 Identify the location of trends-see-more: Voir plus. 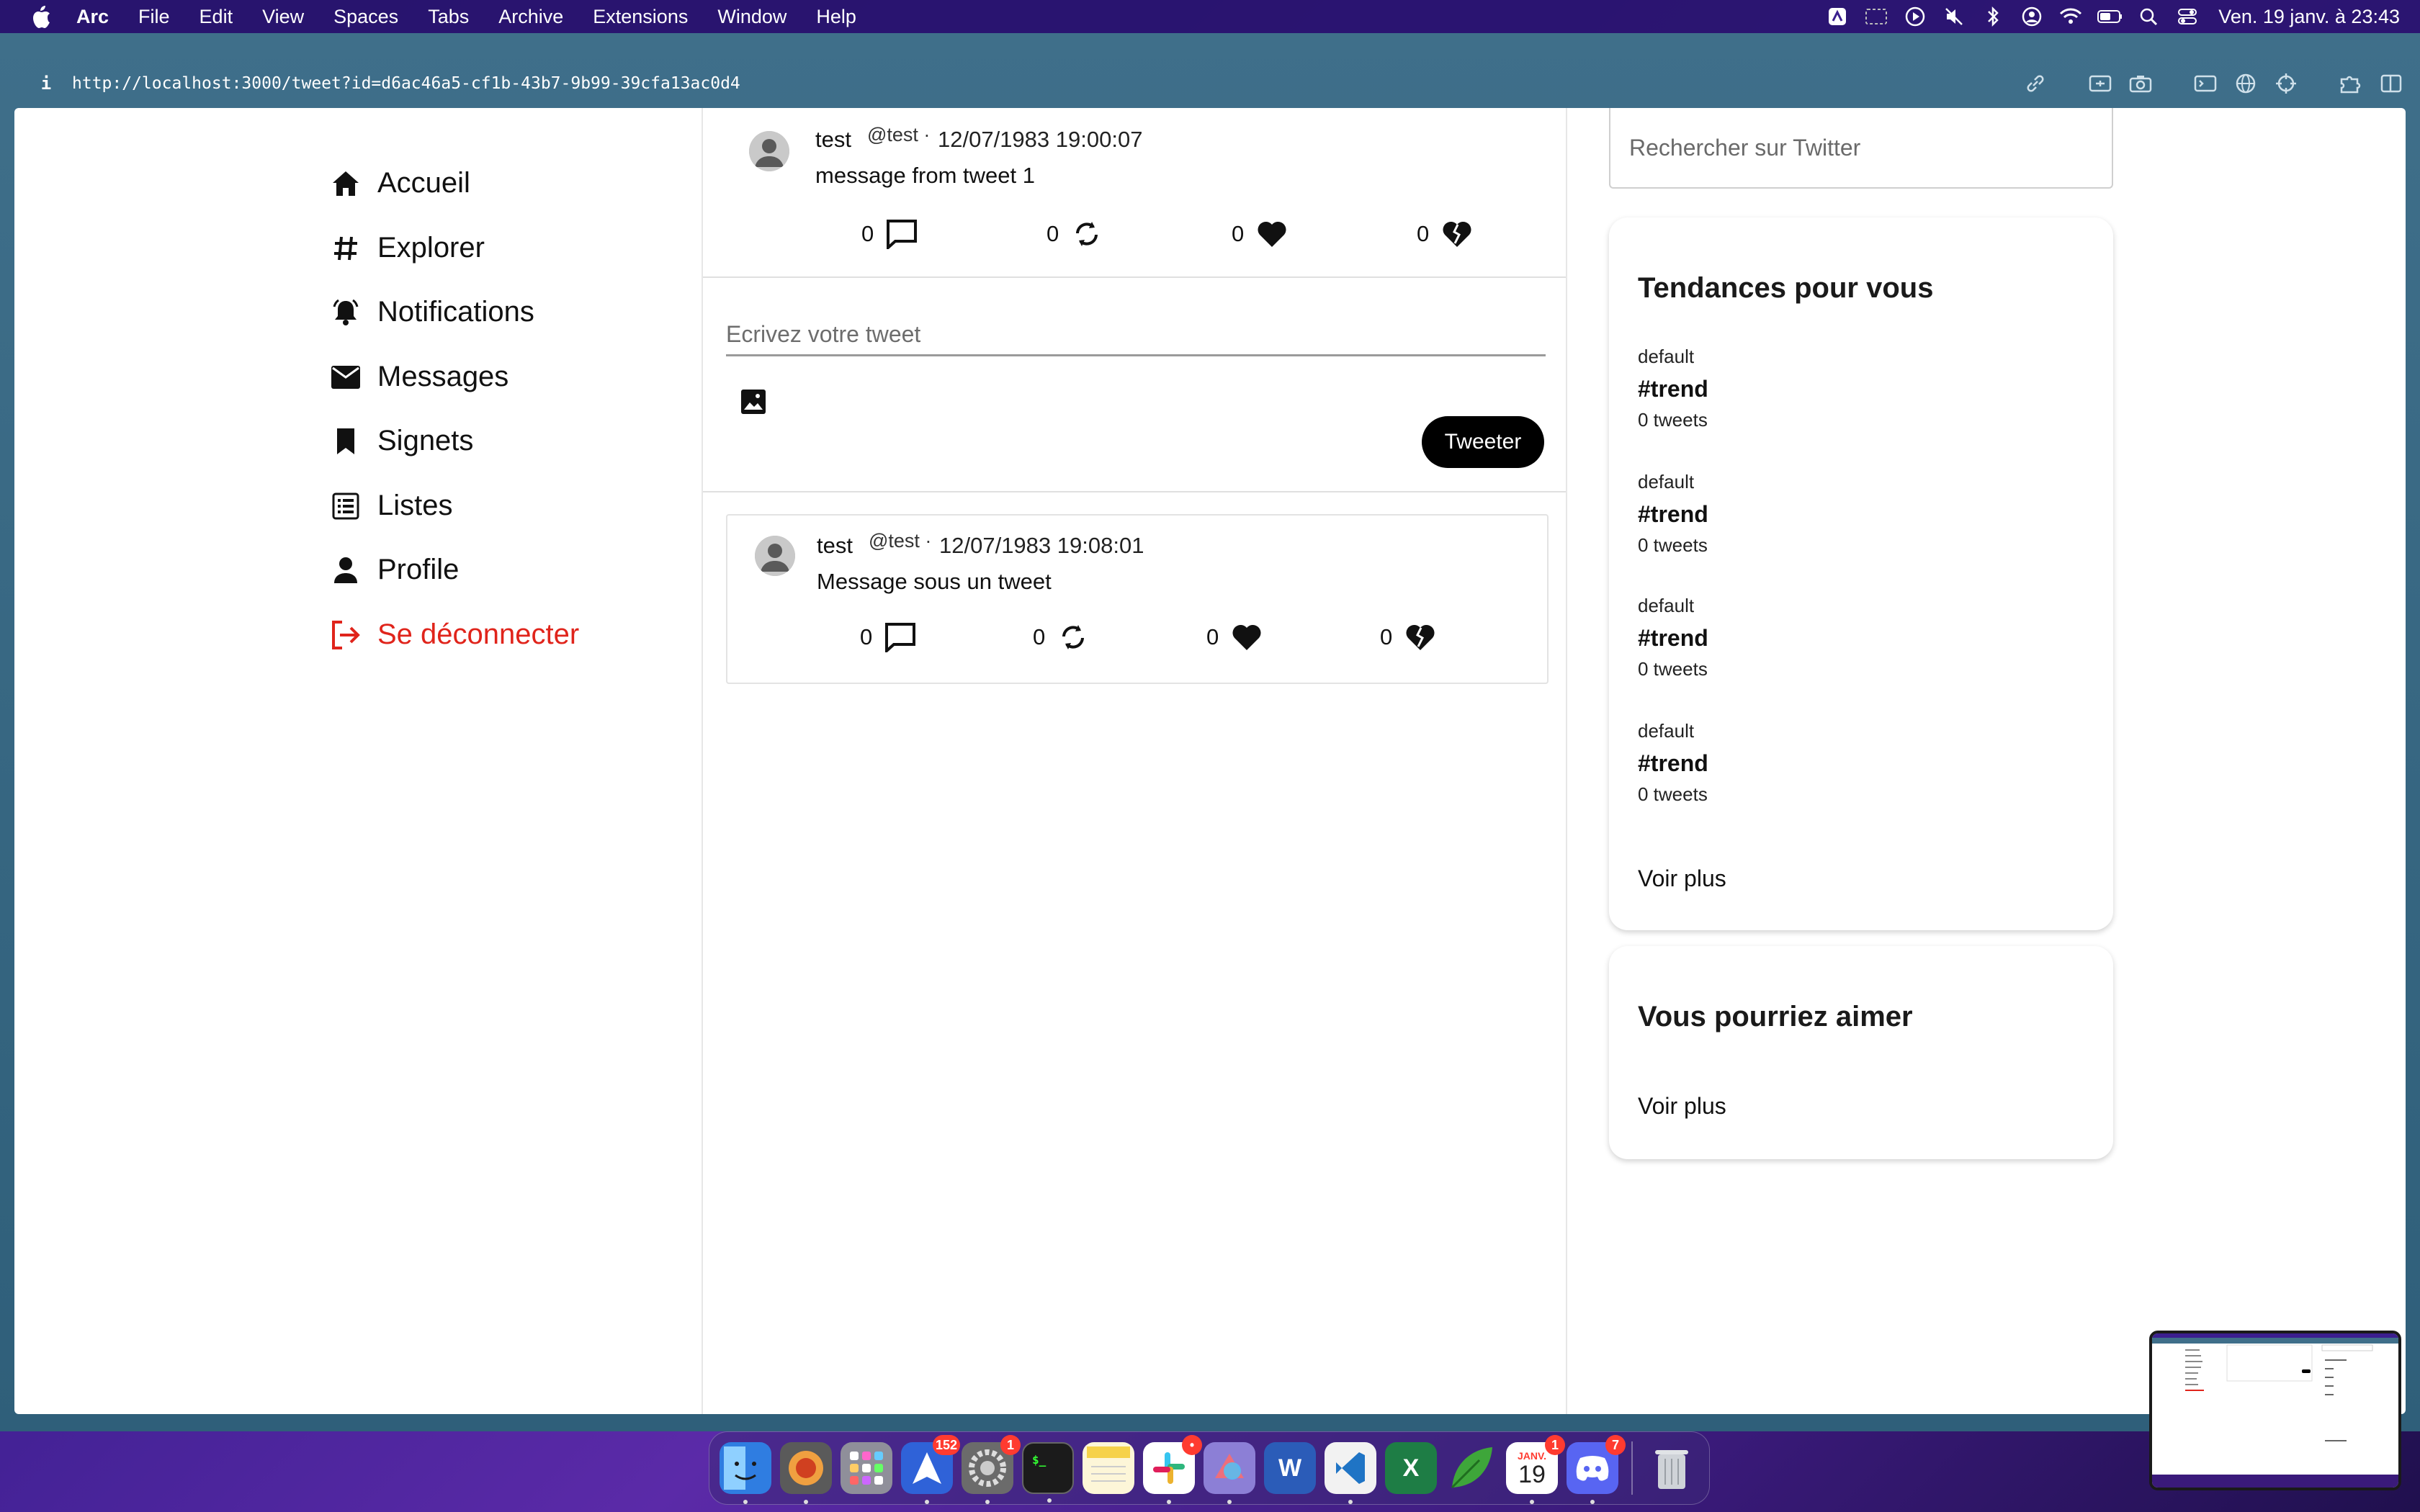
(1682, 878).